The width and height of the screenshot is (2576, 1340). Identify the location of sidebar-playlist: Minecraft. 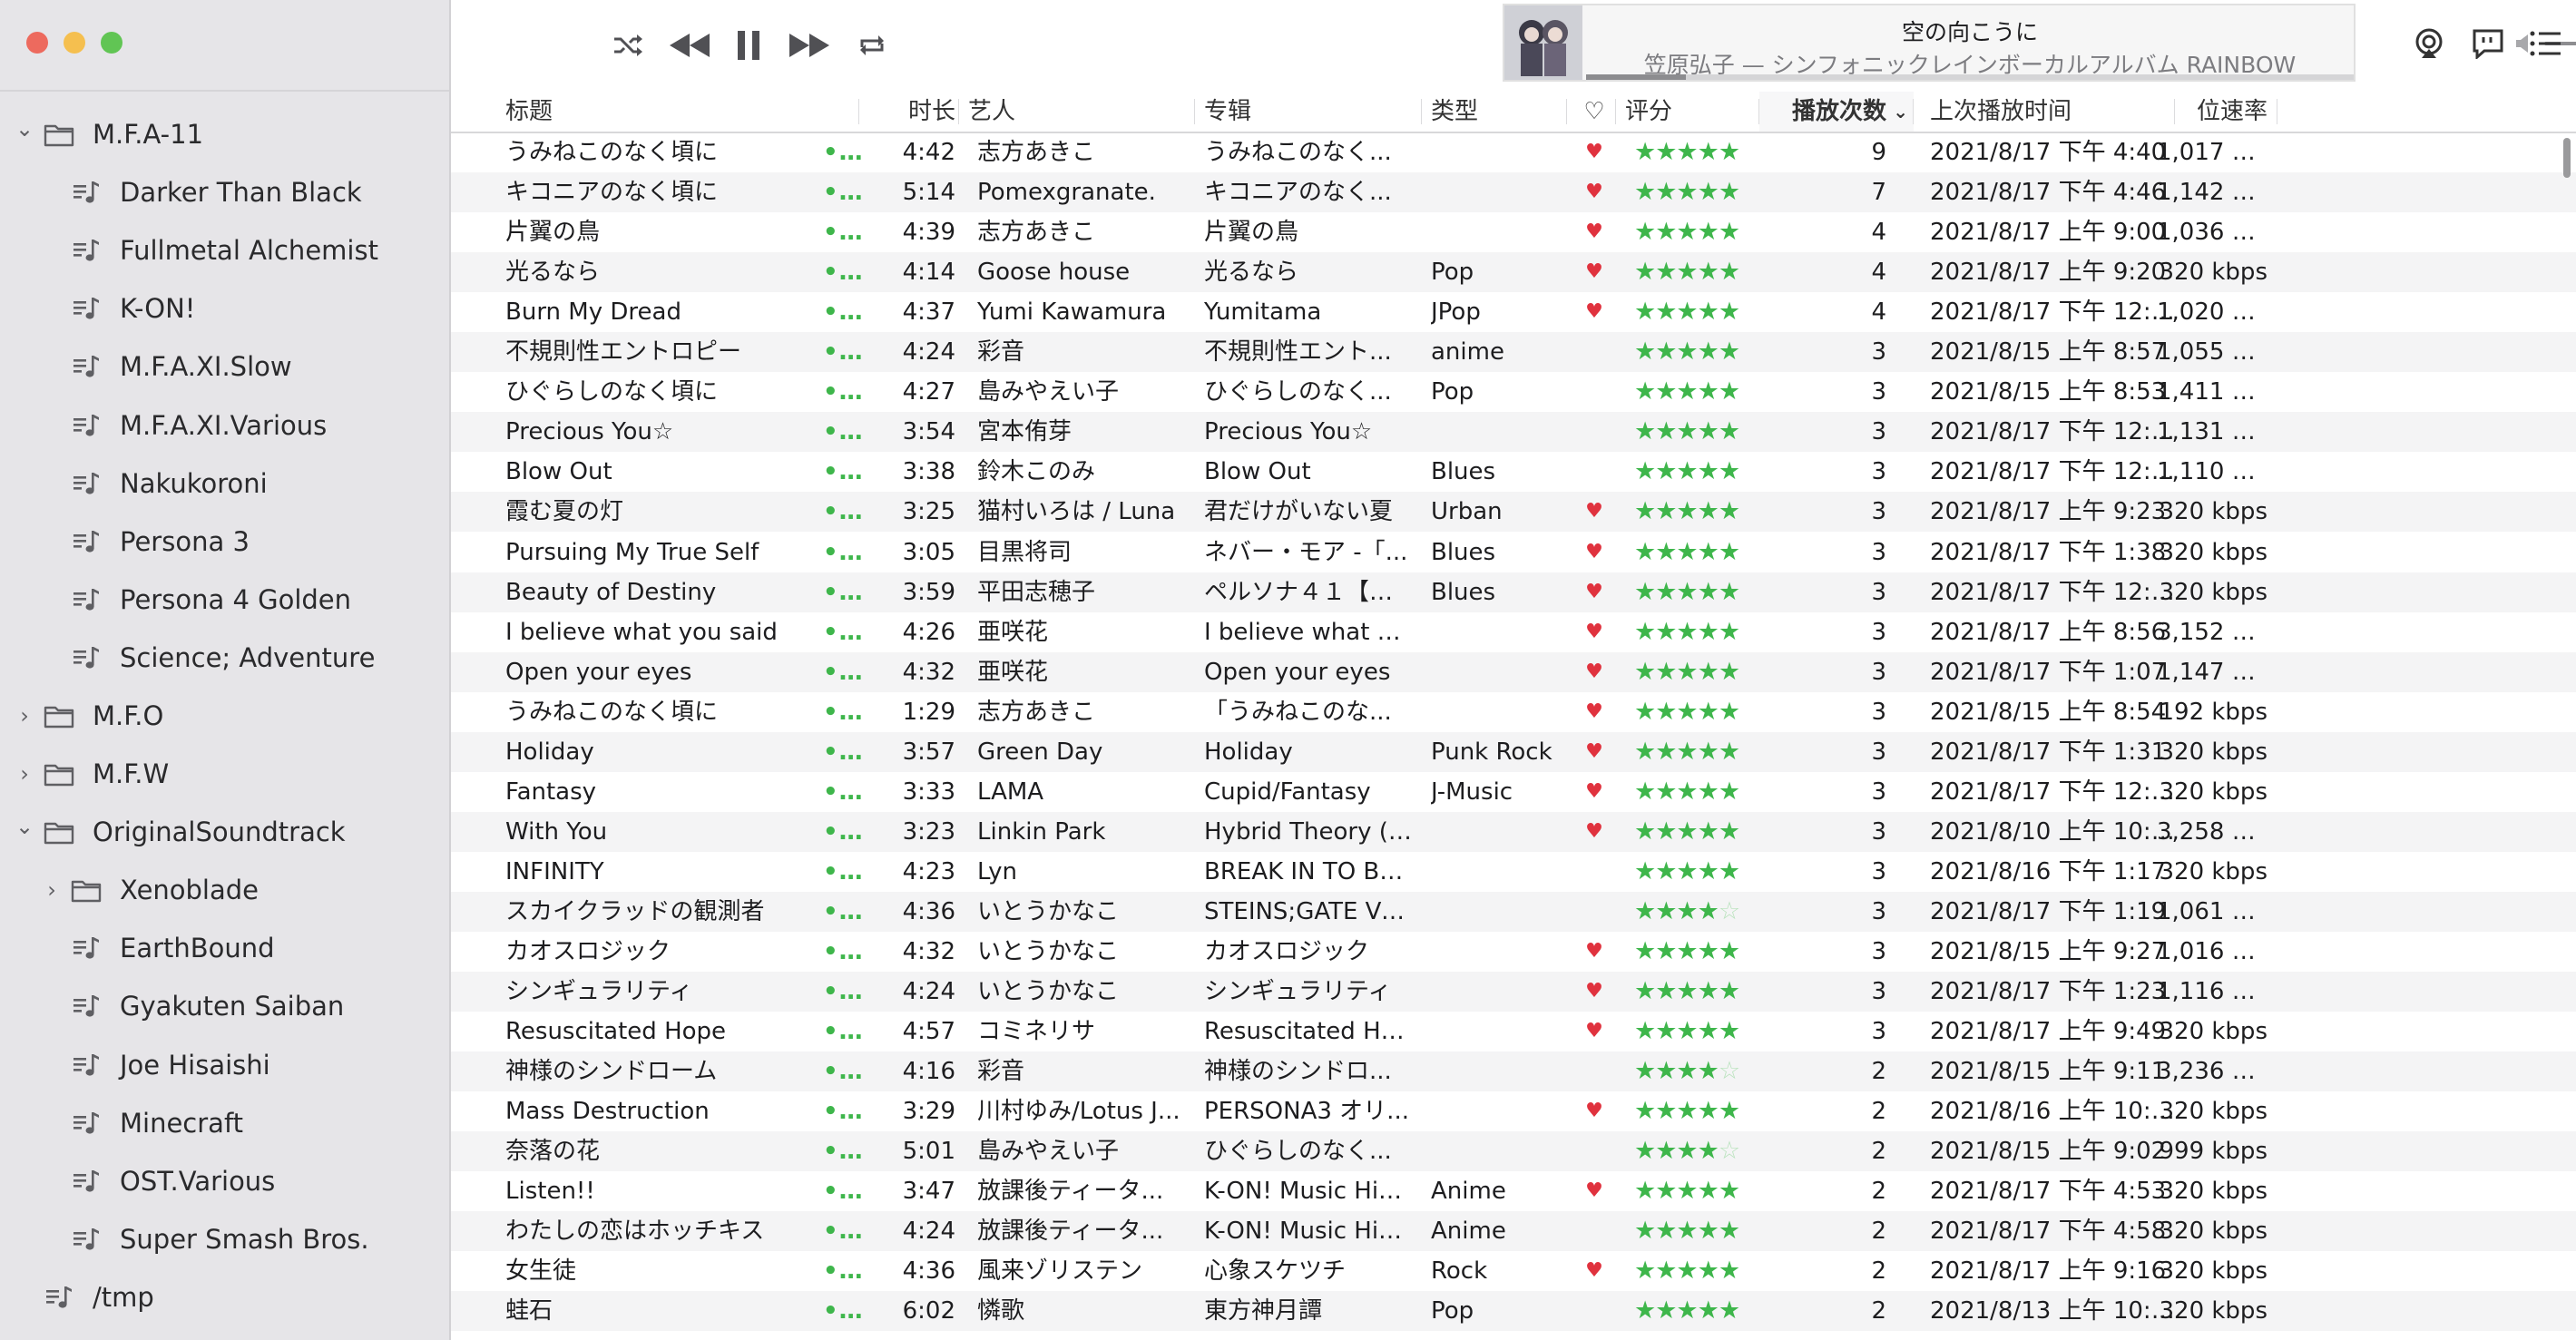
(224, 1123).